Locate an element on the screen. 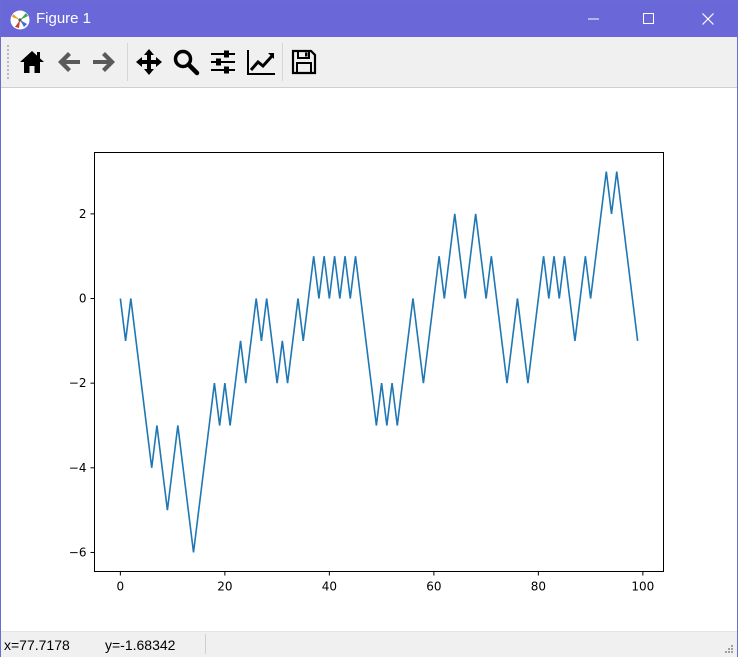 The image size is (738, 657). pan-move-icon is located at coordinates (149, 62).